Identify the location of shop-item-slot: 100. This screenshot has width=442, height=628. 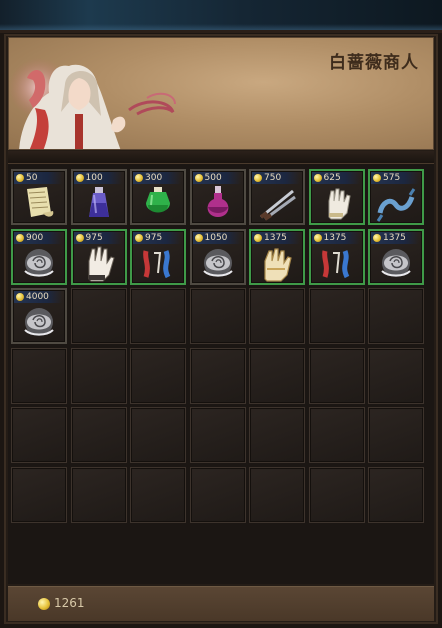
(98, 197).